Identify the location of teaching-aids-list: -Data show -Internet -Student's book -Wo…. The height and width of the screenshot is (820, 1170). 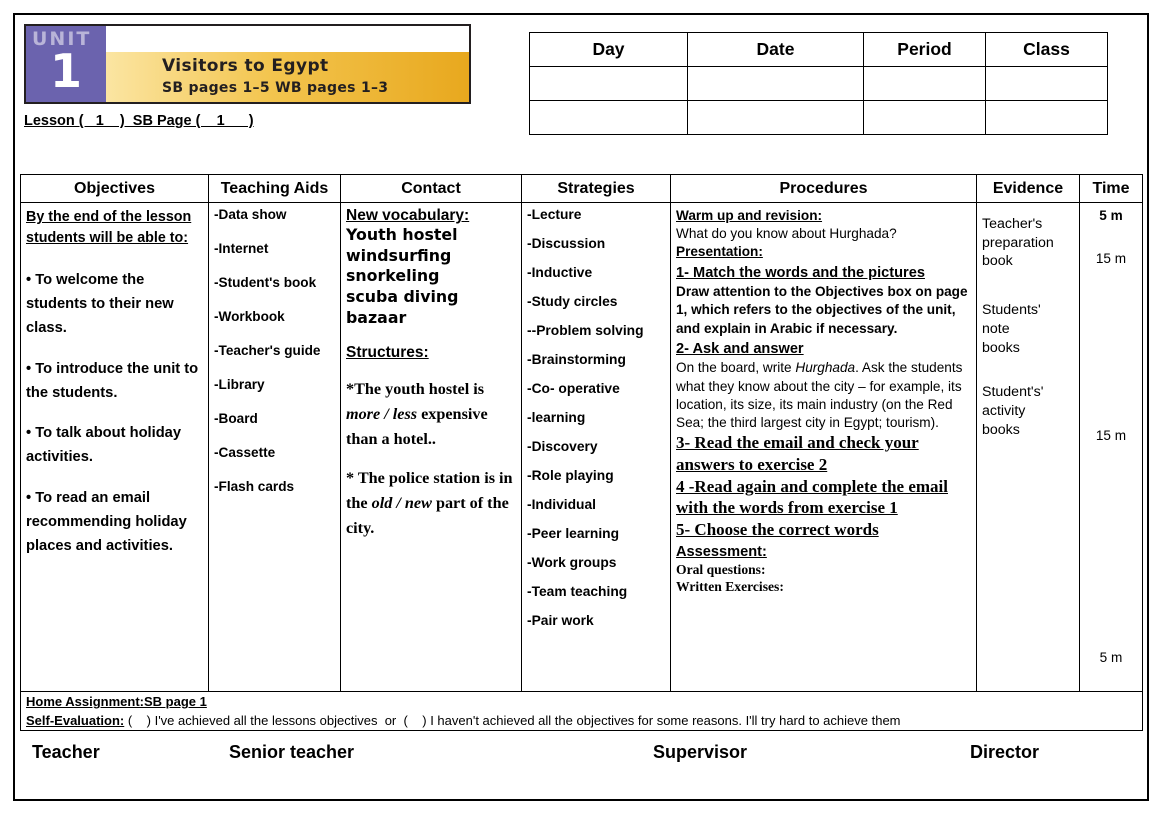
(274, 350).